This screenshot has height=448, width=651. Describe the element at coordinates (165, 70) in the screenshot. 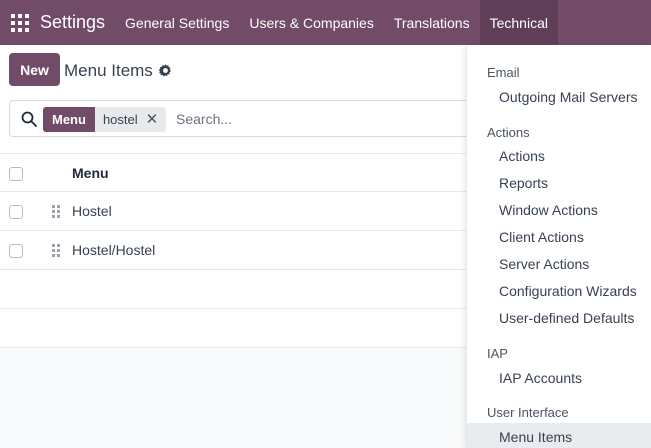

I see `gear-icon` at that location.